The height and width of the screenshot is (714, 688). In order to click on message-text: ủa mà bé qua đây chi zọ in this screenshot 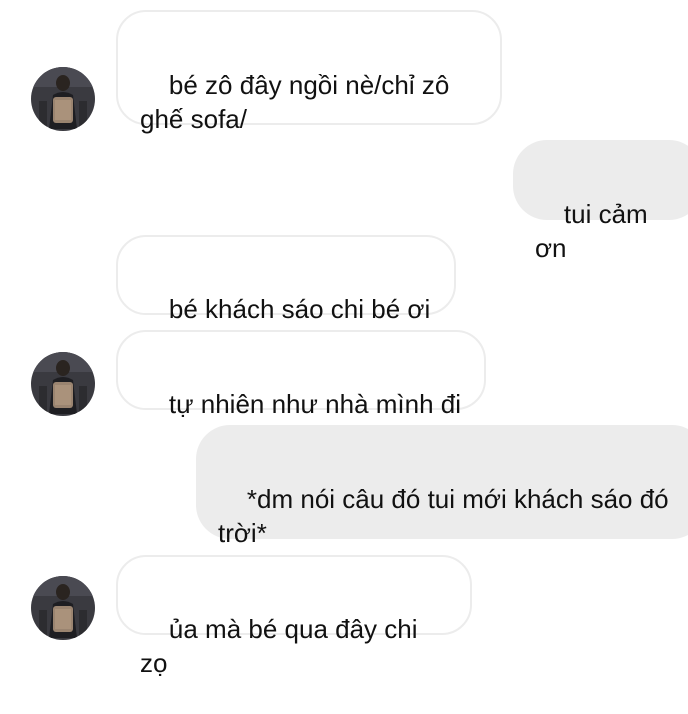, I will do `click(282, 646)`.